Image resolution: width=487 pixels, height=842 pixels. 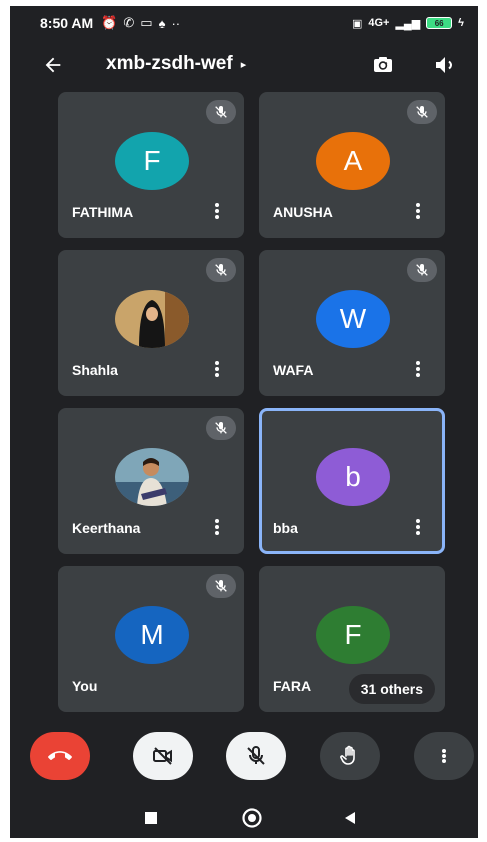 I want to click on participant-tile-fara: F FARA 31 others, so click(x=352, y=639).